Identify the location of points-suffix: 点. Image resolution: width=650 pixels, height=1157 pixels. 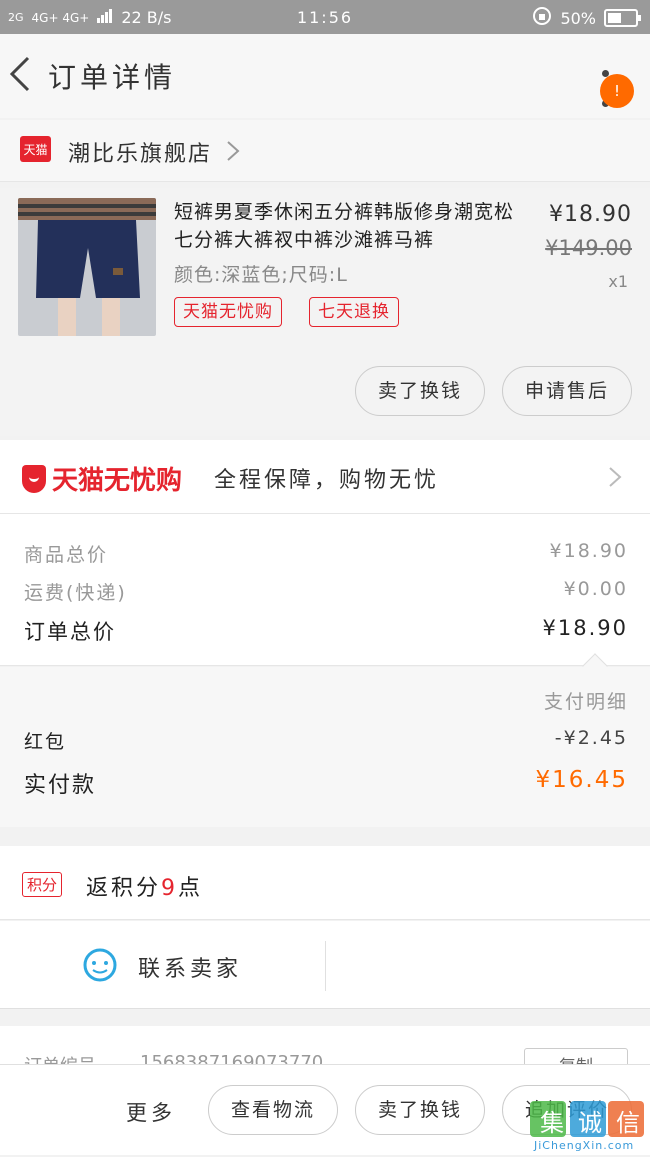
(191, 888).